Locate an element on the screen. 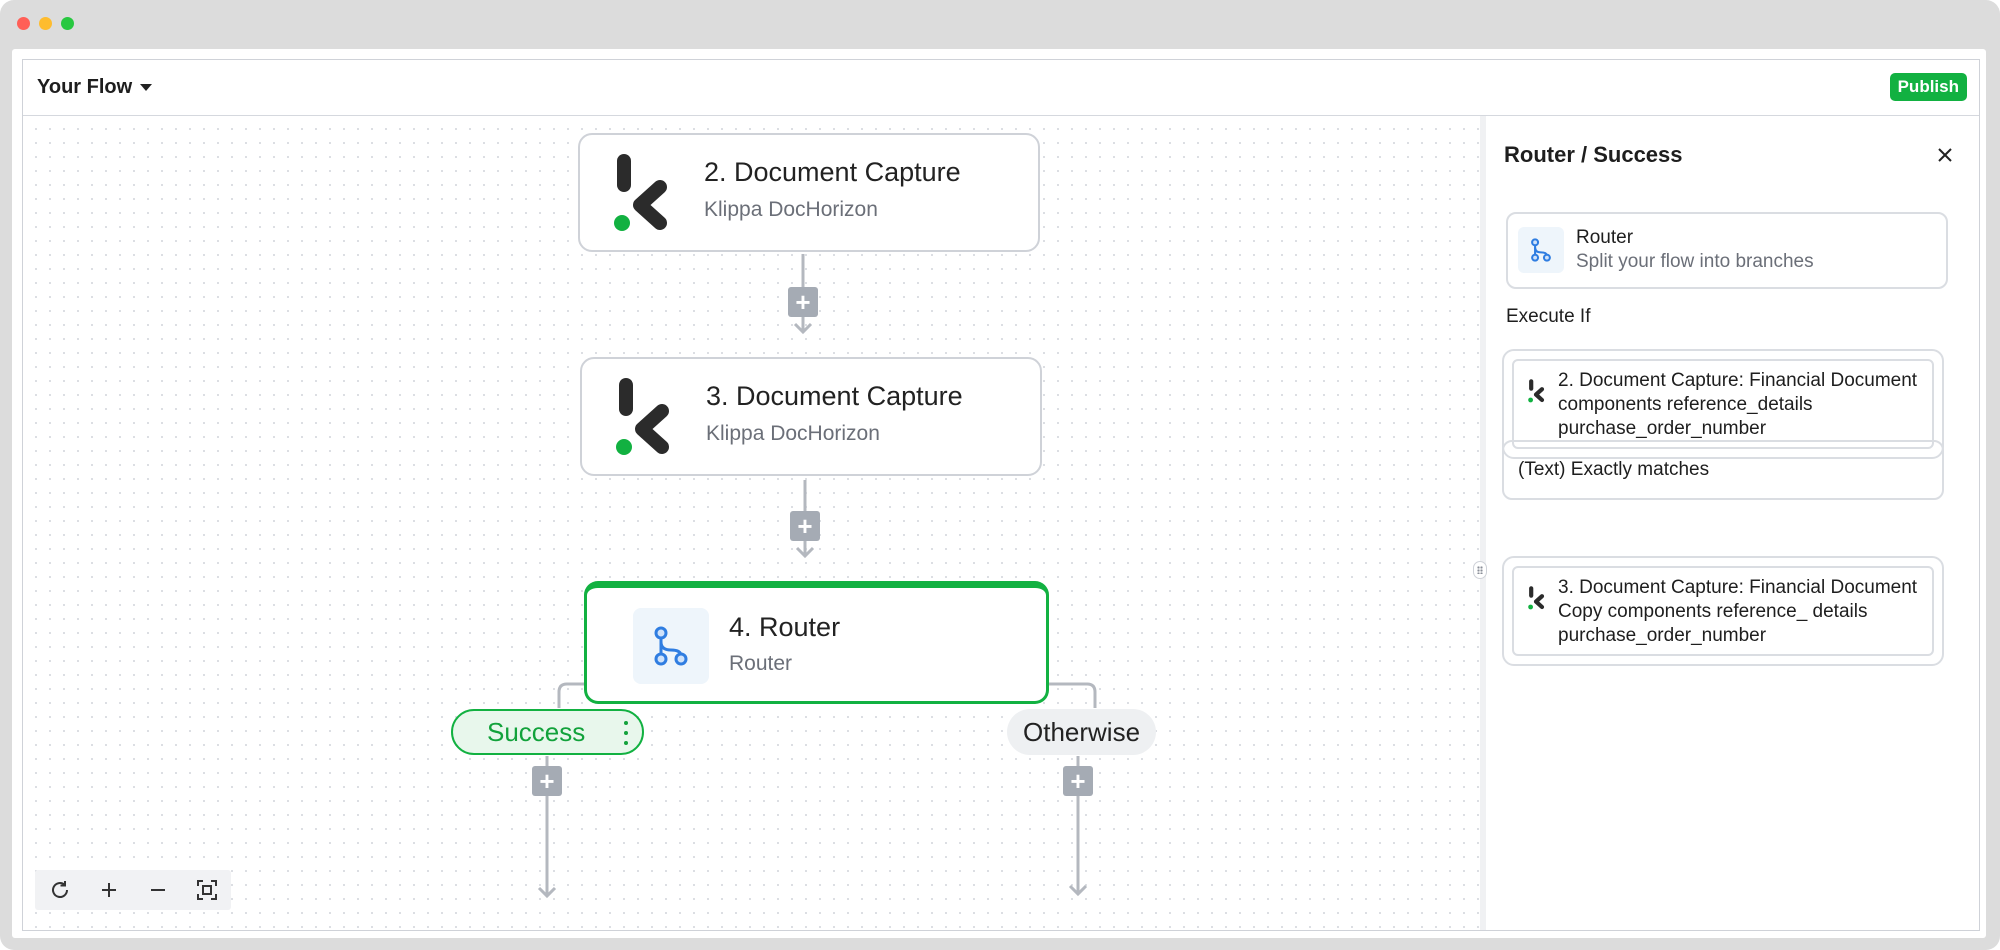  node-document-capture-3: 3. Document Capture Klippa DocHorizon is located at coordinates (811, 416).